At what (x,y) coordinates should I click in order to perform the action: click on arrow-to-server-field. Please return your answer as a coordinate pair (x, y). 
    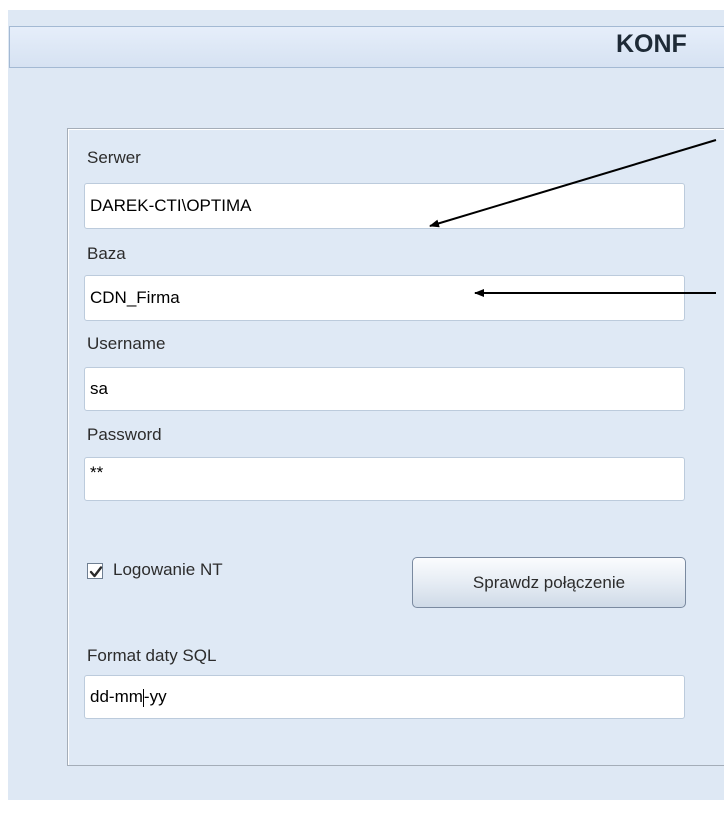
    Looking at the image, I should click on (573, 183).